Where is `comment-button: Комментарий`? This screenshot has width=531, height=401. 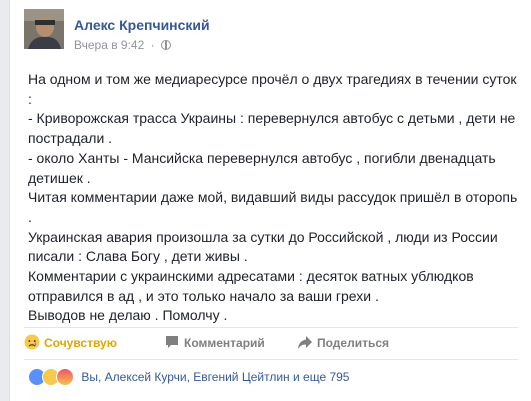 comment-button: Комментарий is located at coordinates (214, 342).